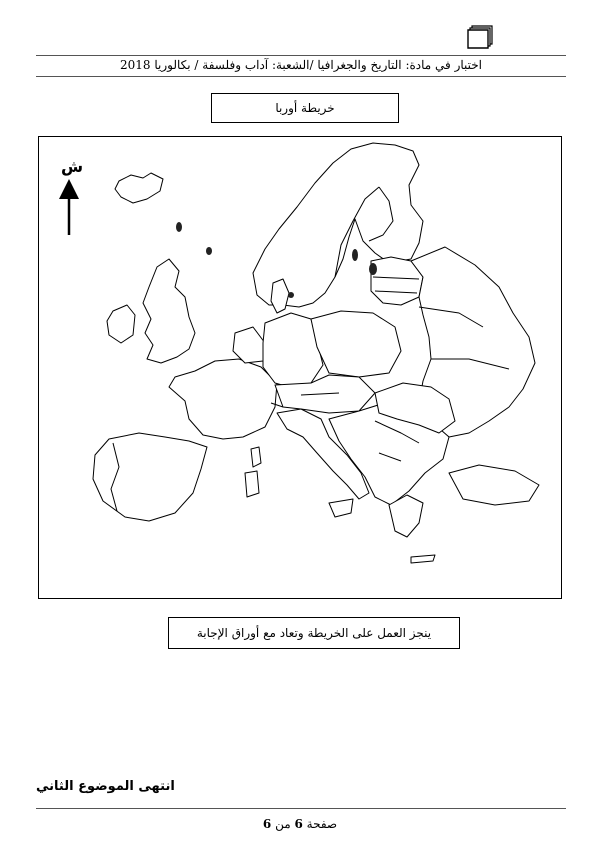  I want to click on faroe-islands, so click(179, 227).